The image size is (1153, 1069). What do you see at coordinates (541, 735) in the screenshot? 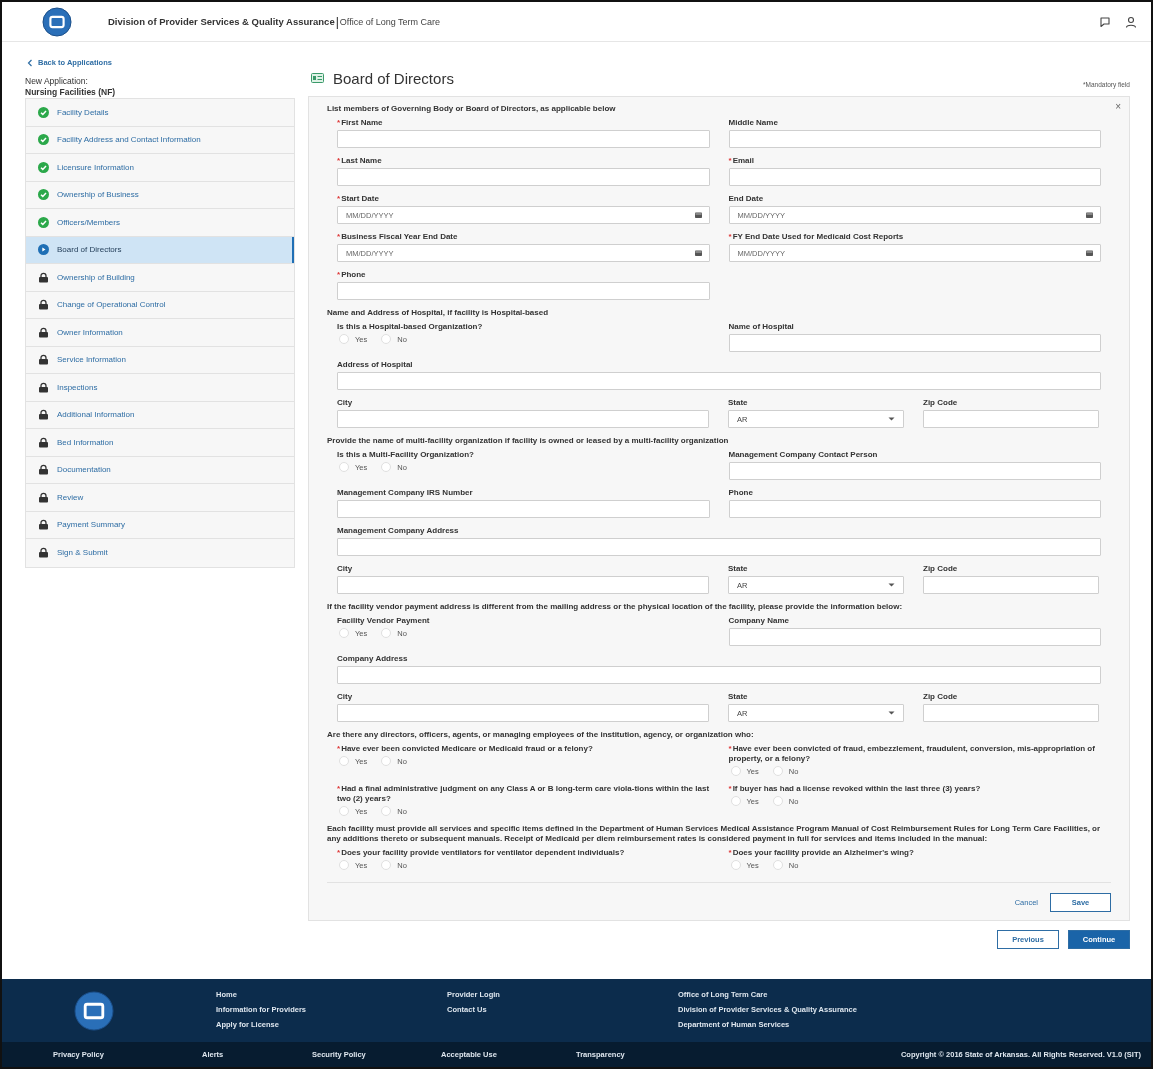
I see `section-text: Are there any directors, officers, agents, or managing employees of the institution, agency, or organization who:` at bounding box center [541, 735].